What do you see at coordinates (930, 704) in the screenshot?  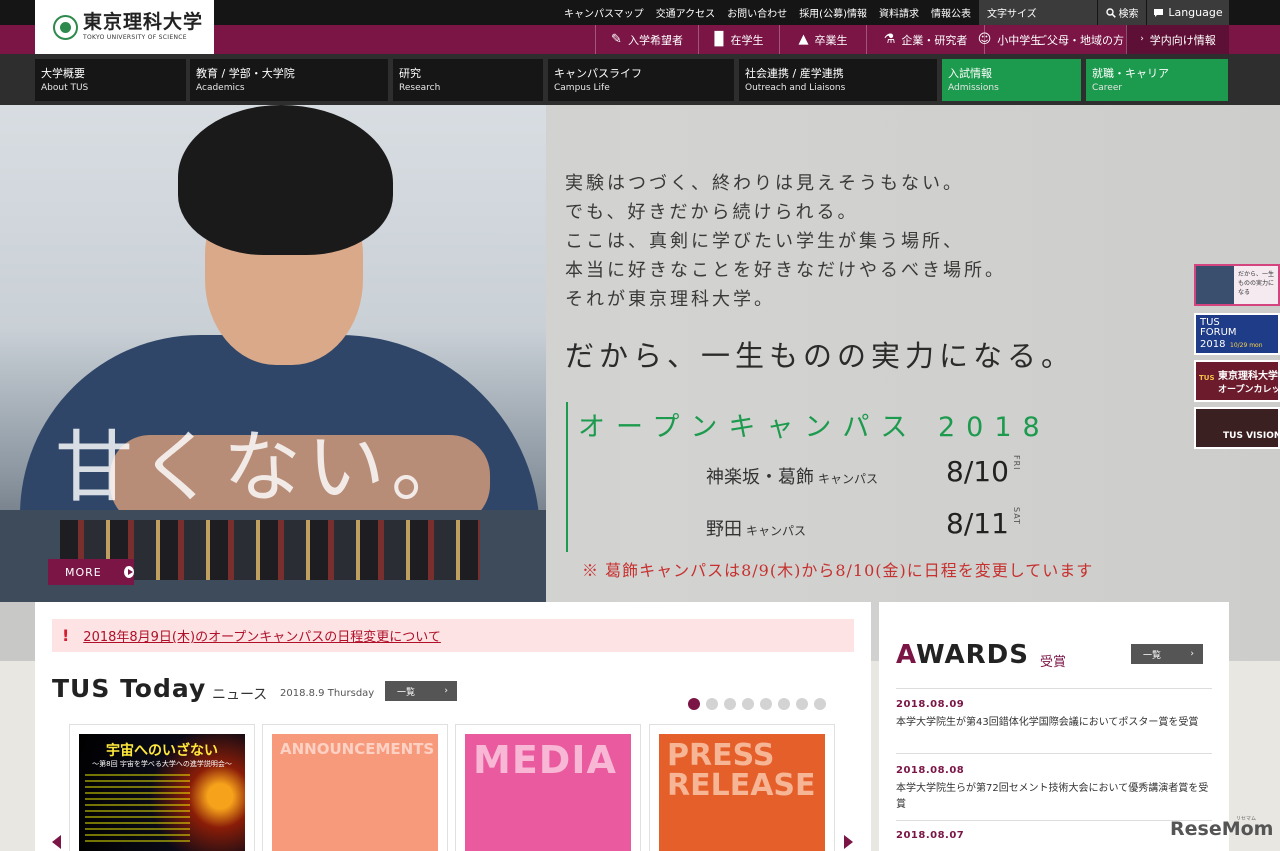 I see `award-date: 2018.08.09` at bounding box center [930, 704].